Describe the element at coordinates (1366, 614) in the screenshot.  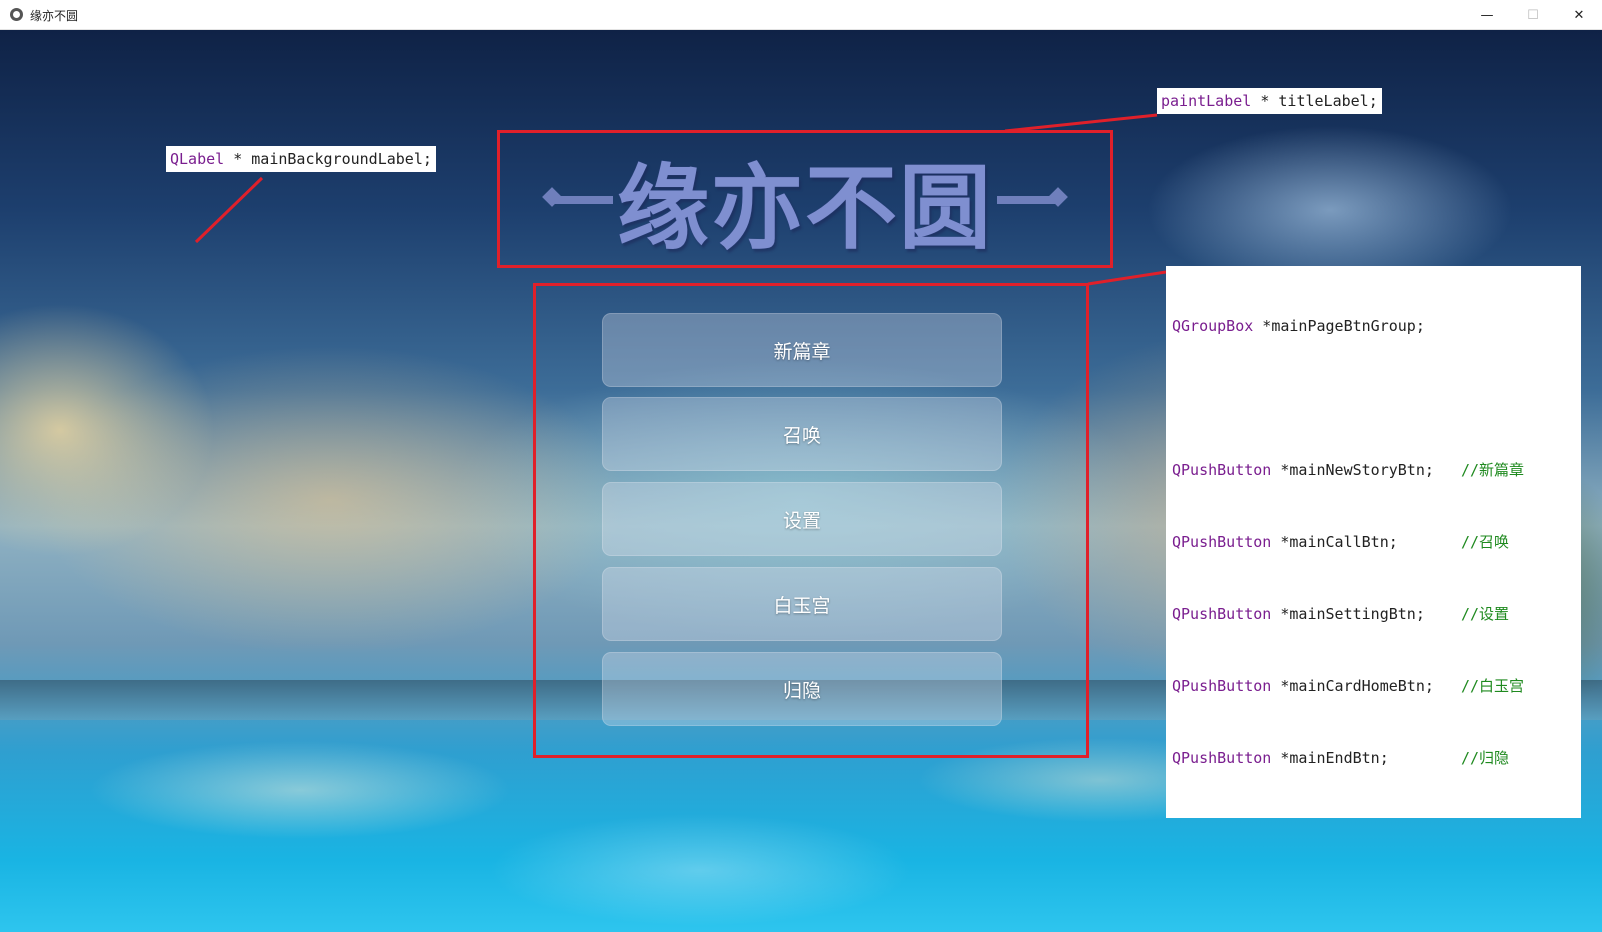
I see `annotation-text: *mainSettingBtn;` at that location.